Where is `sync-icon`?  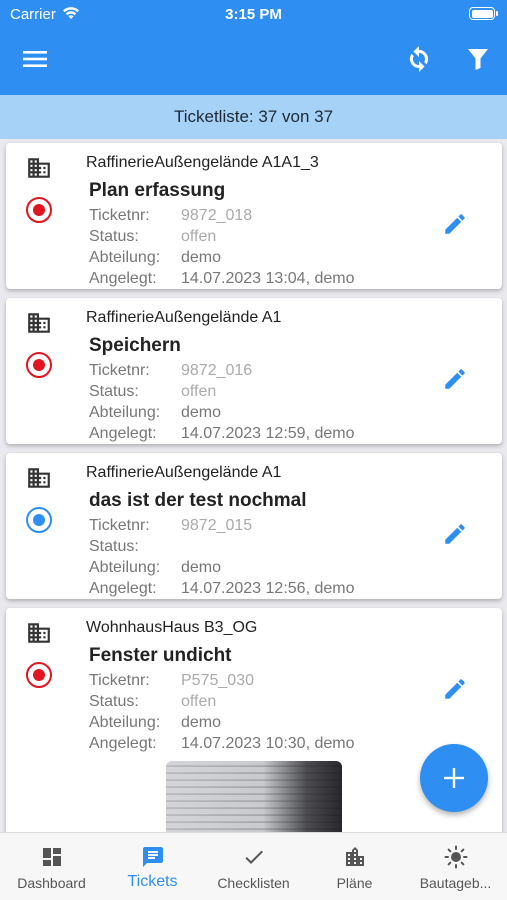
sync-icon is located at coordinates (419, 59).